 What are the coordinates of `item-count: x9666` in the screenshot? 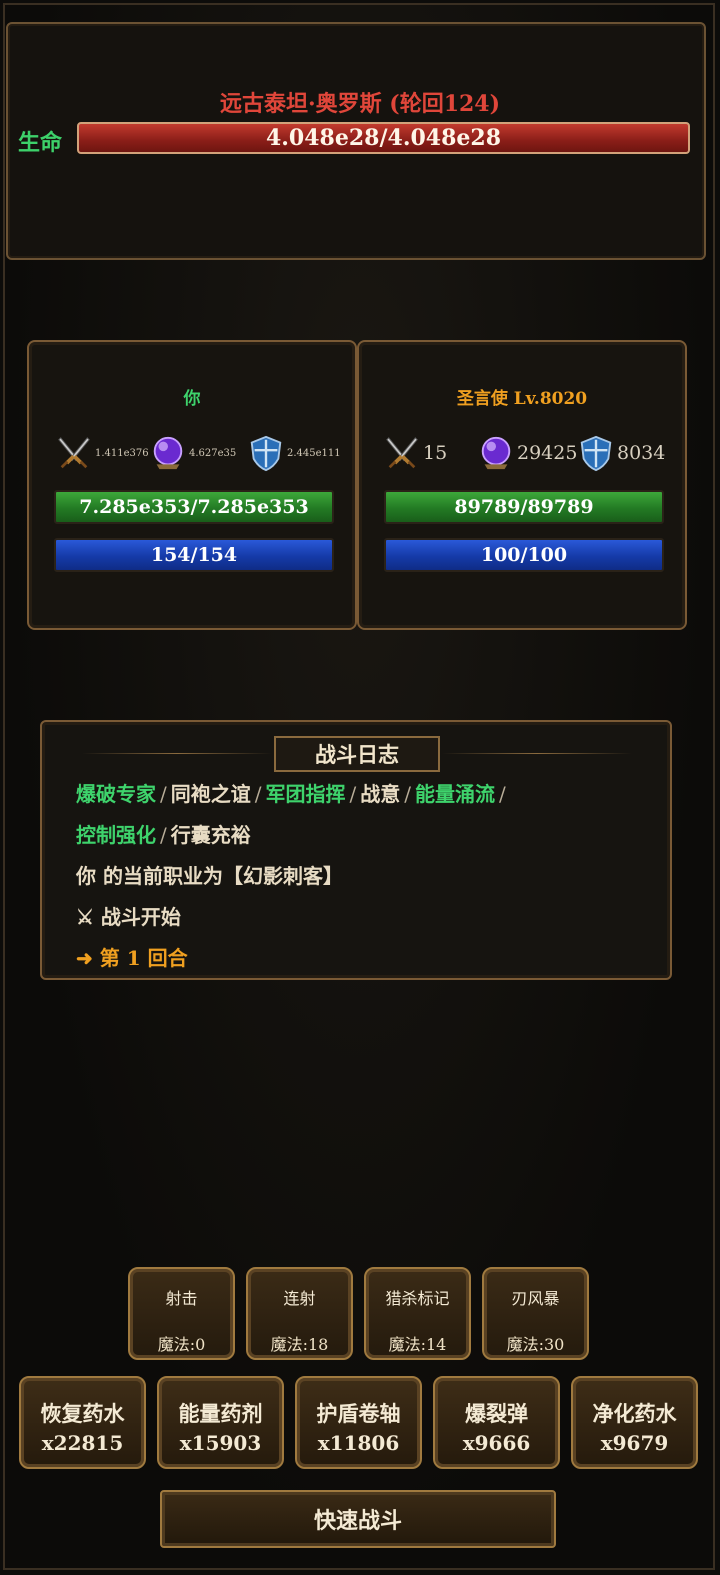 It's located at (496, 1443).